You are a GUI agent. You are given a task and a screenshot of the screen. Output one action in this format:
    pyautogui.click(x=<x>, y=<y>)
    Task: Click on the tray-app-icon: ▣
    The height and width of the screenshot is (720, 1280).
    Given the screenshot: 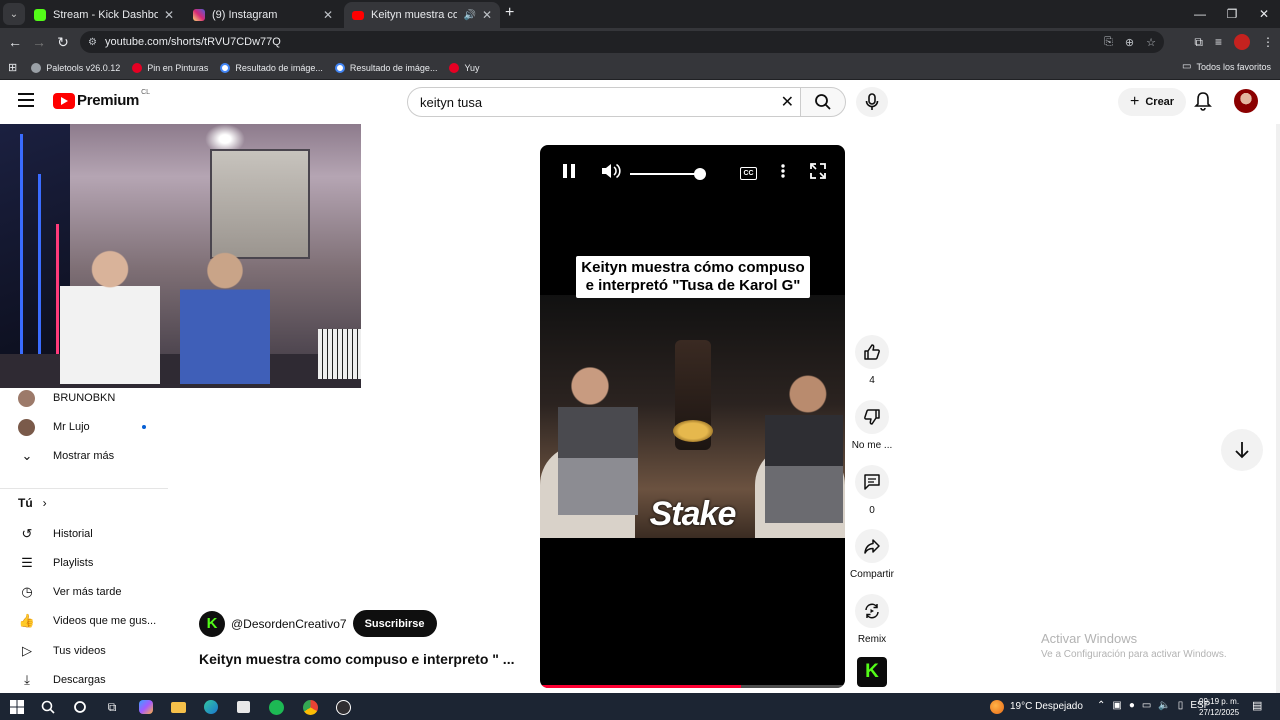 What is the action you would take?
    pyautogui.click(x=1116, y=705)
    